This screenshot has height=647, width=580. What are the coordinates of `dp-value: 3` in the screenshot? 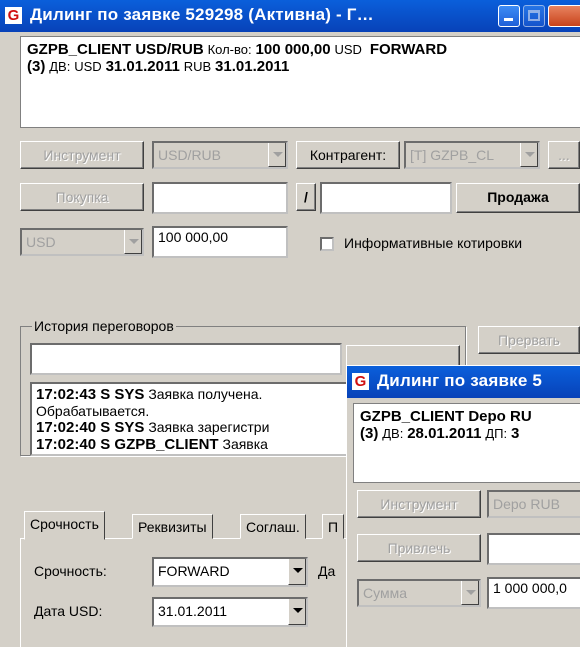 It's located at (515, 433).